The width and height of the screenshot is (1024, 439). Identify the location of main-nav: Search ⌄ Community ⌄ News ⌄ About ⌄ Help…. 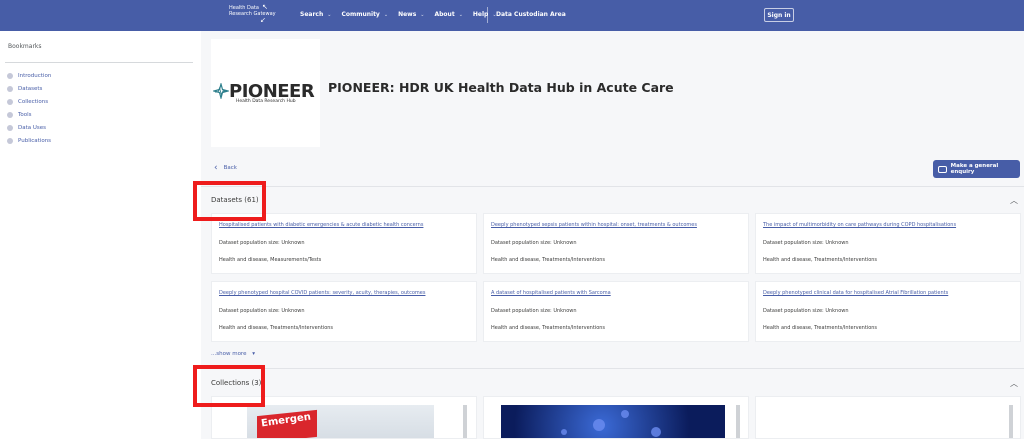
(403, 14).